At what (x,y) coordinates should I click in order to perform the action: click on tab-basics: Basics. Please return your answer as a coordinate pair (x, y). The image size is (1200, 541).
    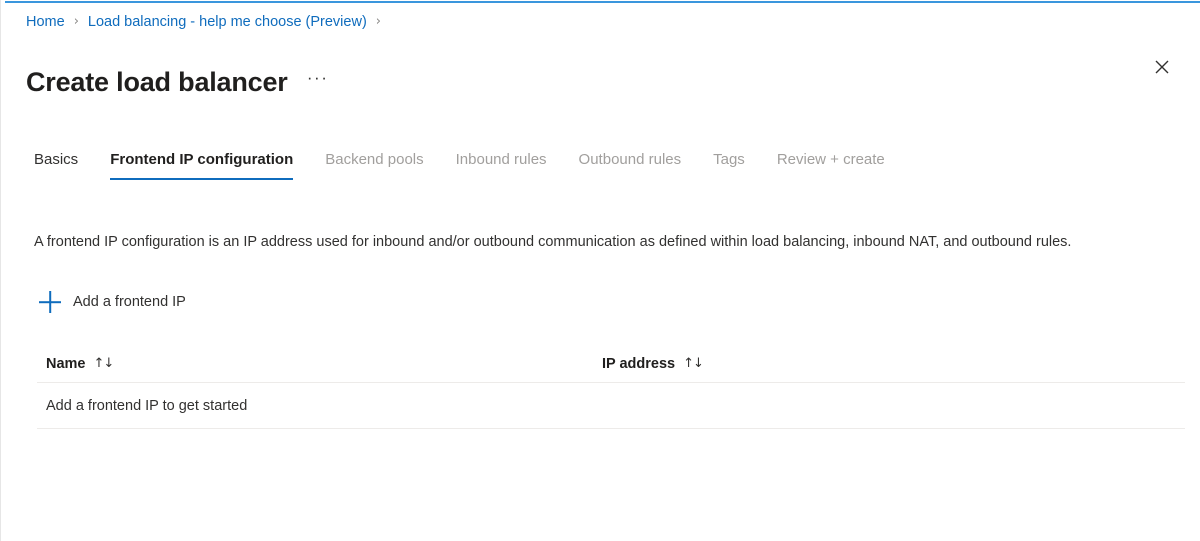
    Looking at the image, I should click on (56, 165).